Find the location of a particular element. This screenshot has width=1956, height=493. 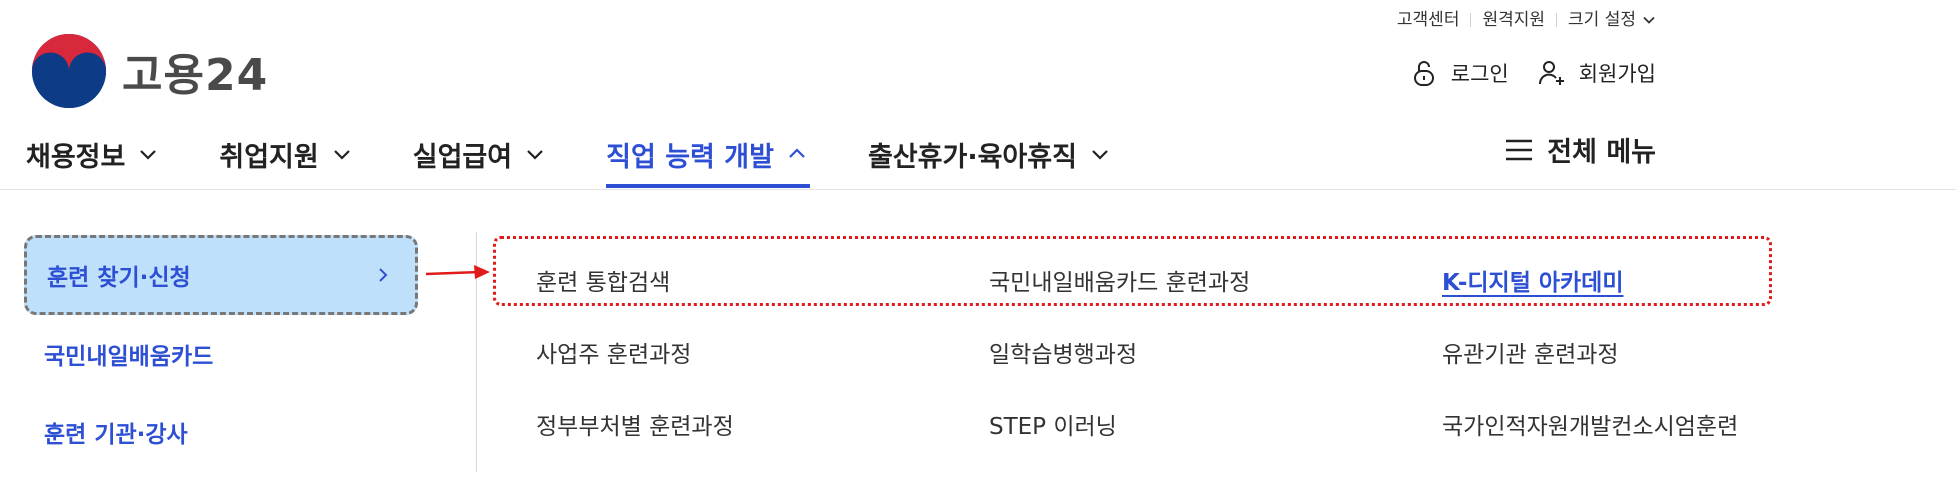

nav-item-label: 출산휴가·육아휴직 is located at coordinates (972, 157).